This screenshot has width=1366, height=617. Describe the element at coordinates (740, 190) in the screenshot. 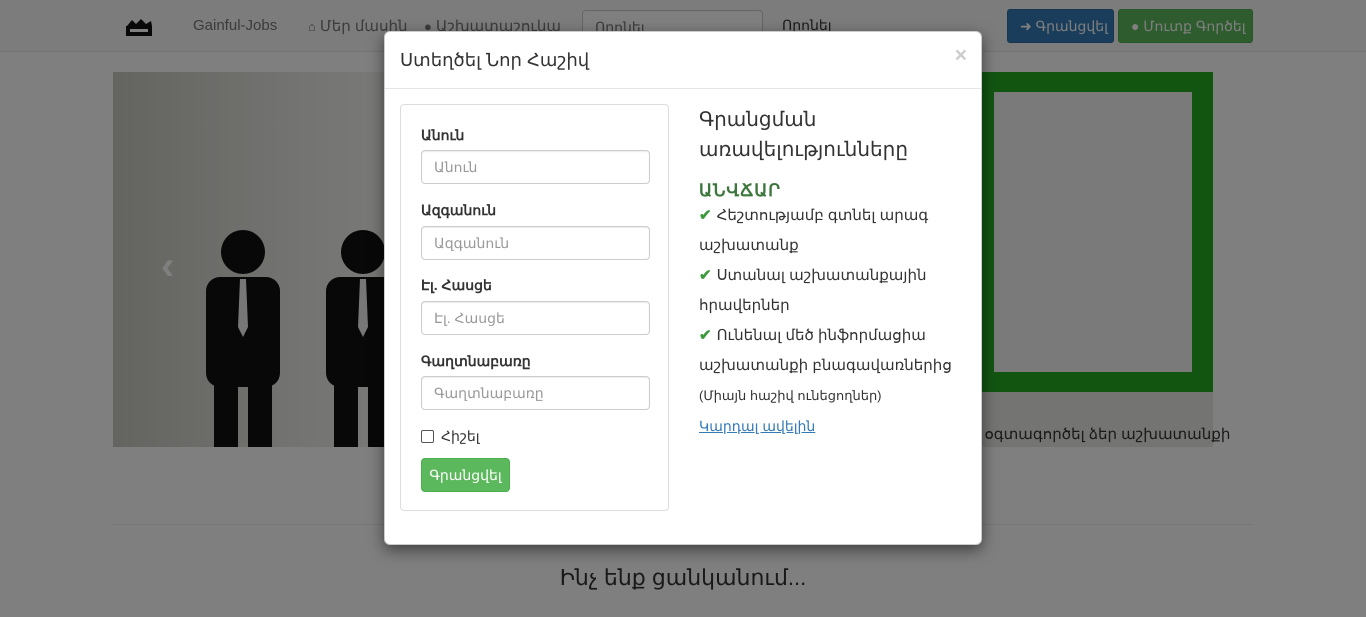

I see `free-tag: ԱՆՎՃԱՐ` at that location.